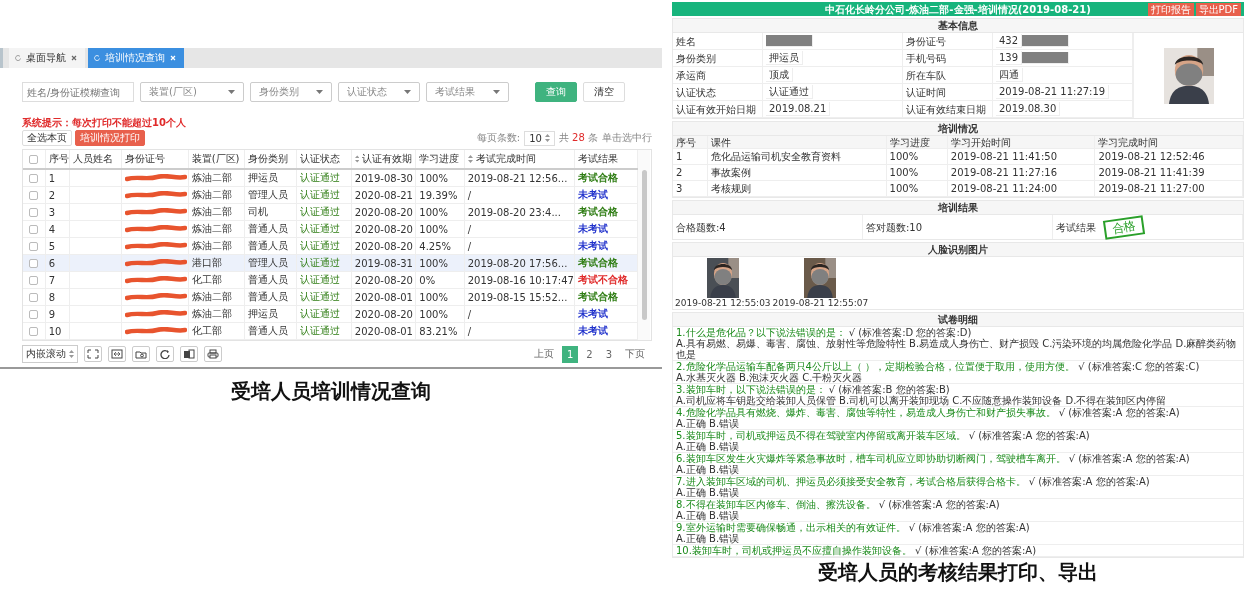 The width and height of the screenshot is (1256, 594). What do you see at coordinates (883, 435) in the screenshot?
I see `question-text: 5.装卸车时，司机或押运员不得在驾驶室内停留或离开装车区域。 √ (标准答案:A 您的答案:A)` at bounding box center [883, 435].